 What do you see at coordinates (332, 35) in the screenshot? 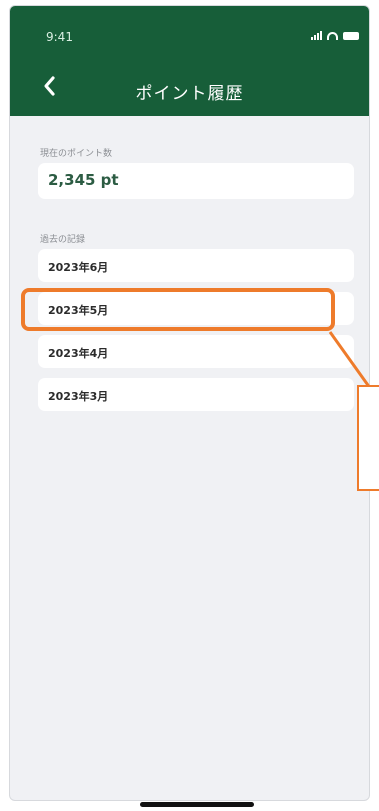
I see `wifi-icon` at bounding box center [332, 35].